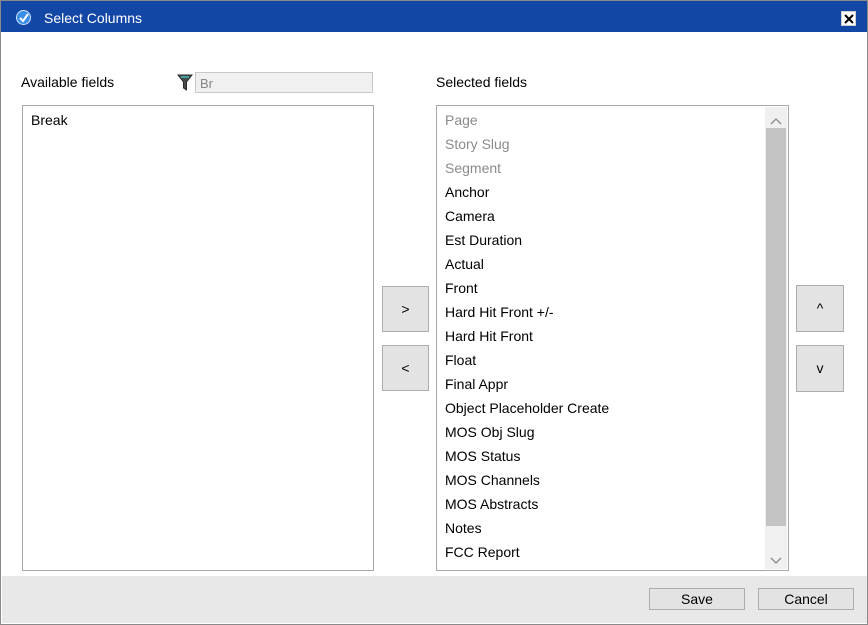  I want to click on list-item: MOS Abstracts, so click(491, 504).